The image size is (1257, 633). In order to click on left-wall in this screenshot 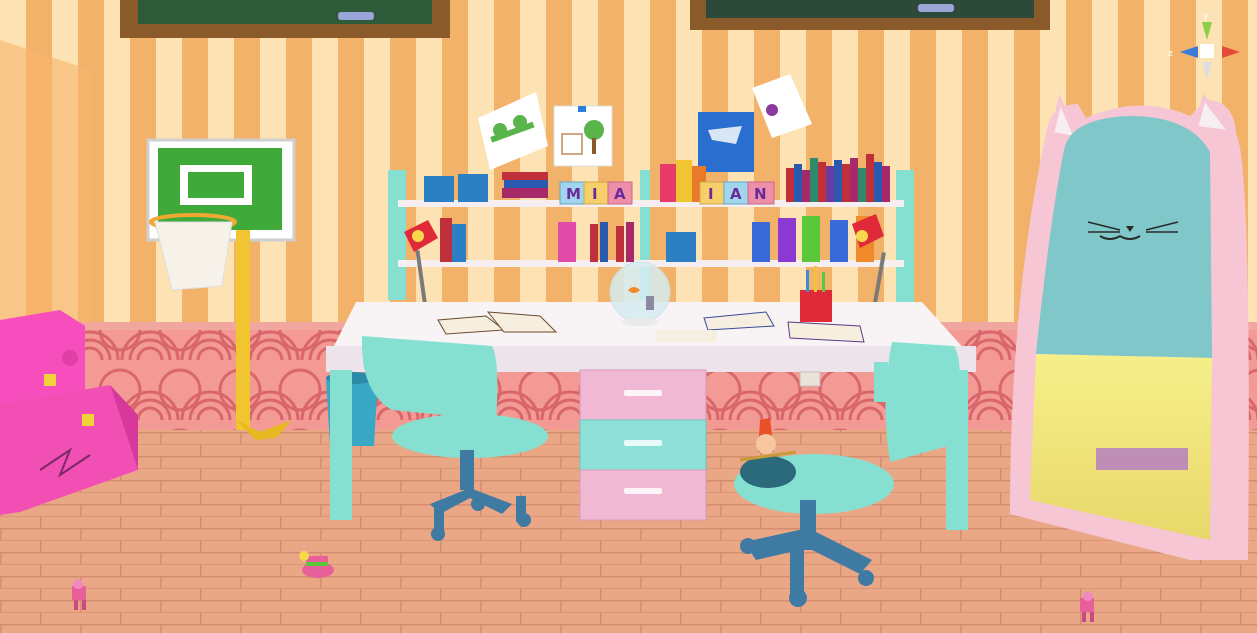, I will do `click(45, 190)`.